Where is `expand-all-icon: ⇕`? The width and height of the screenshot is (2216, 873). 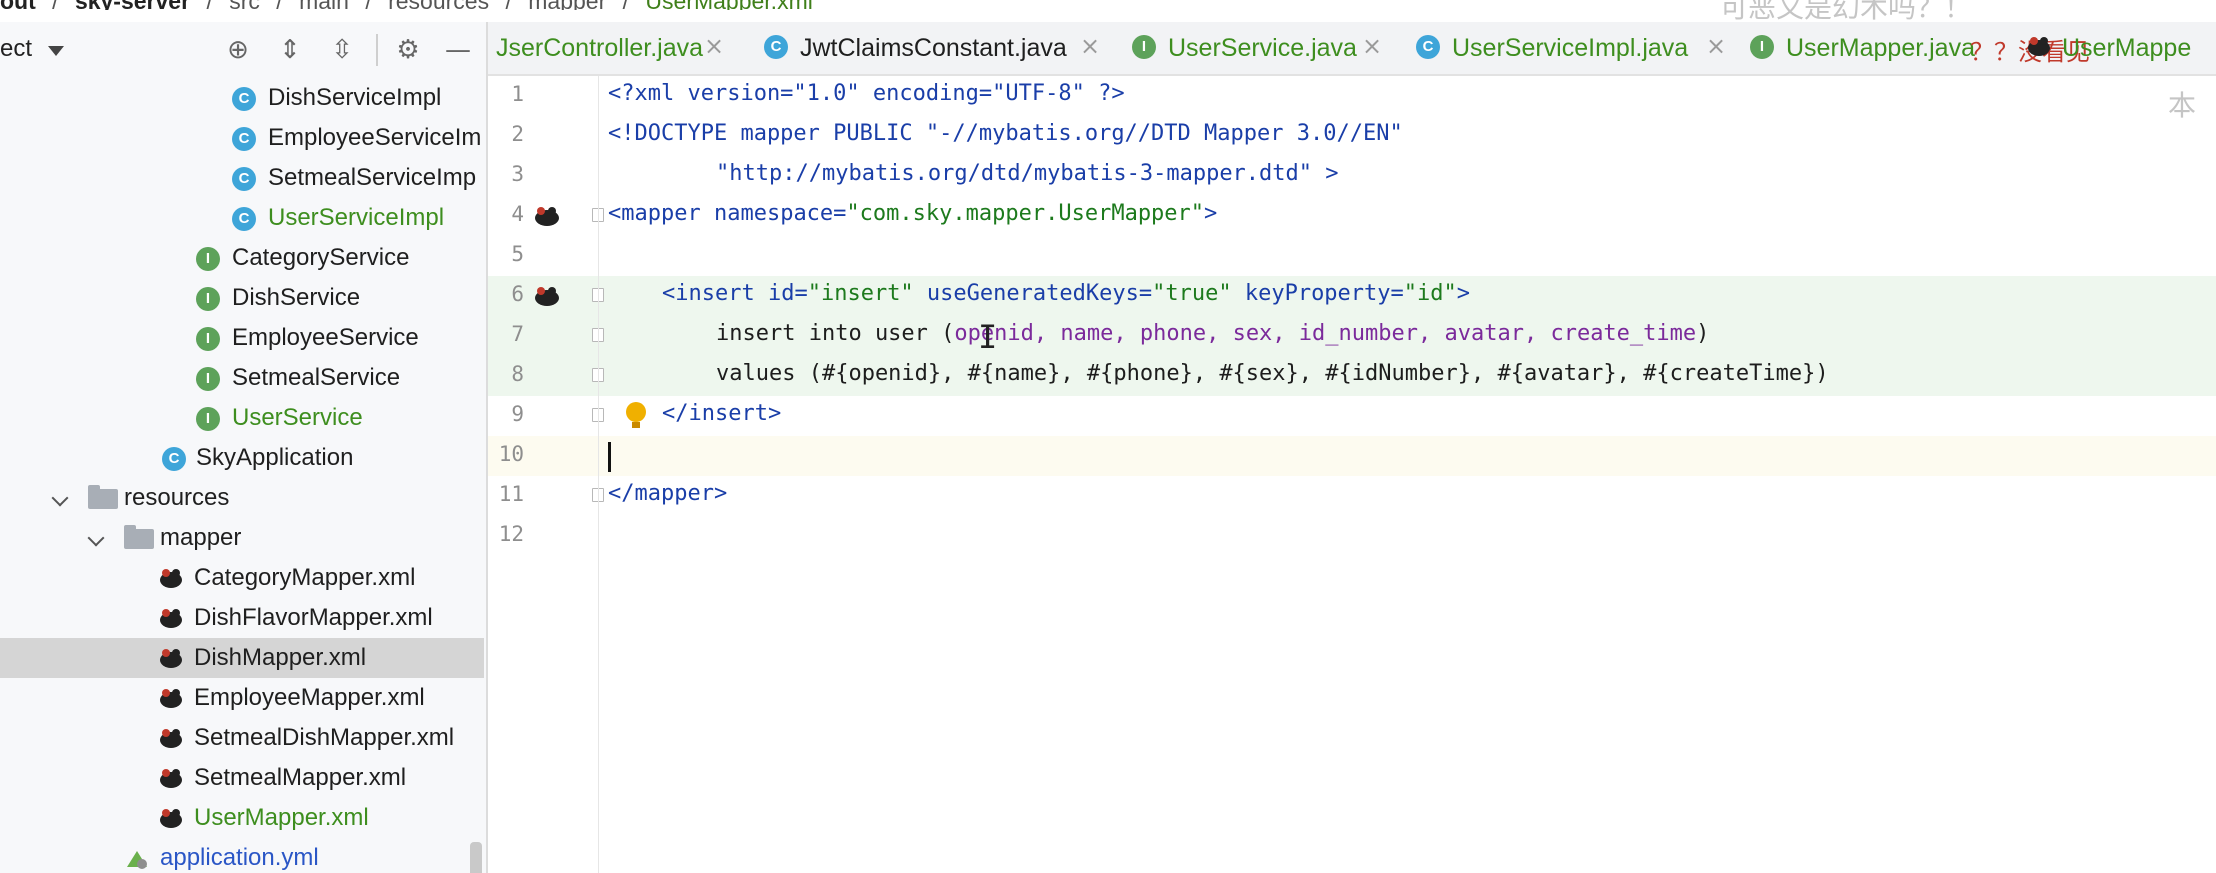
expand-all-icon: ⇕ is located at coordinates (290, 50).